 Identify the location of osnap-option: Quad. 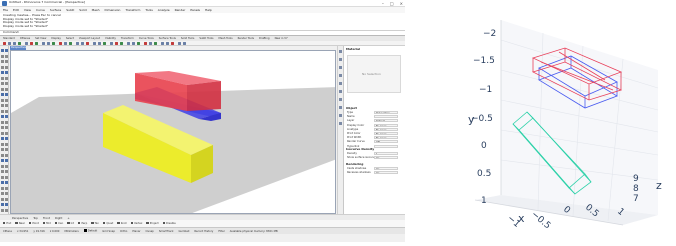
(108, 223).